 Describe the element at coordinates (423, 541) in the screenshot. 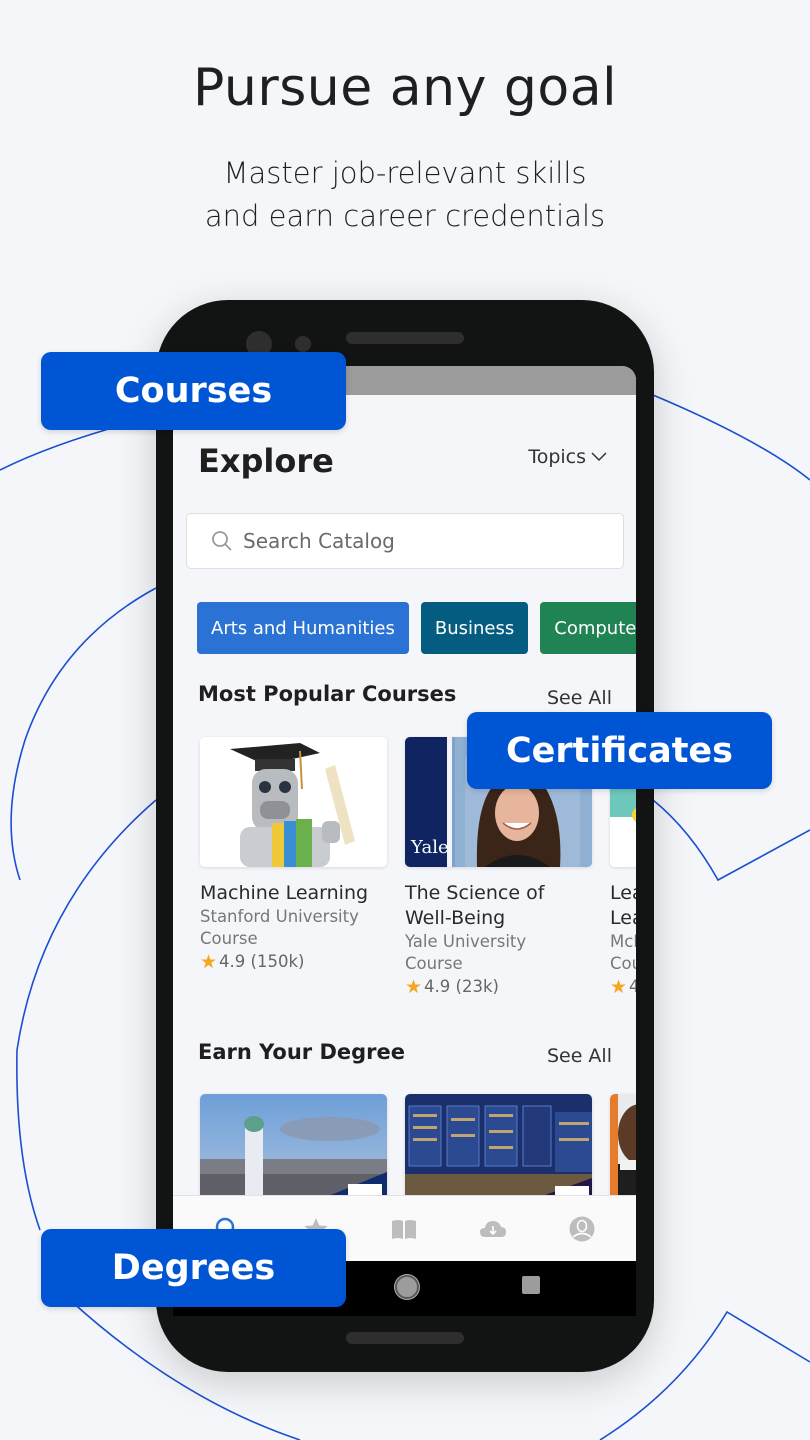

I see `search-input` at that location.